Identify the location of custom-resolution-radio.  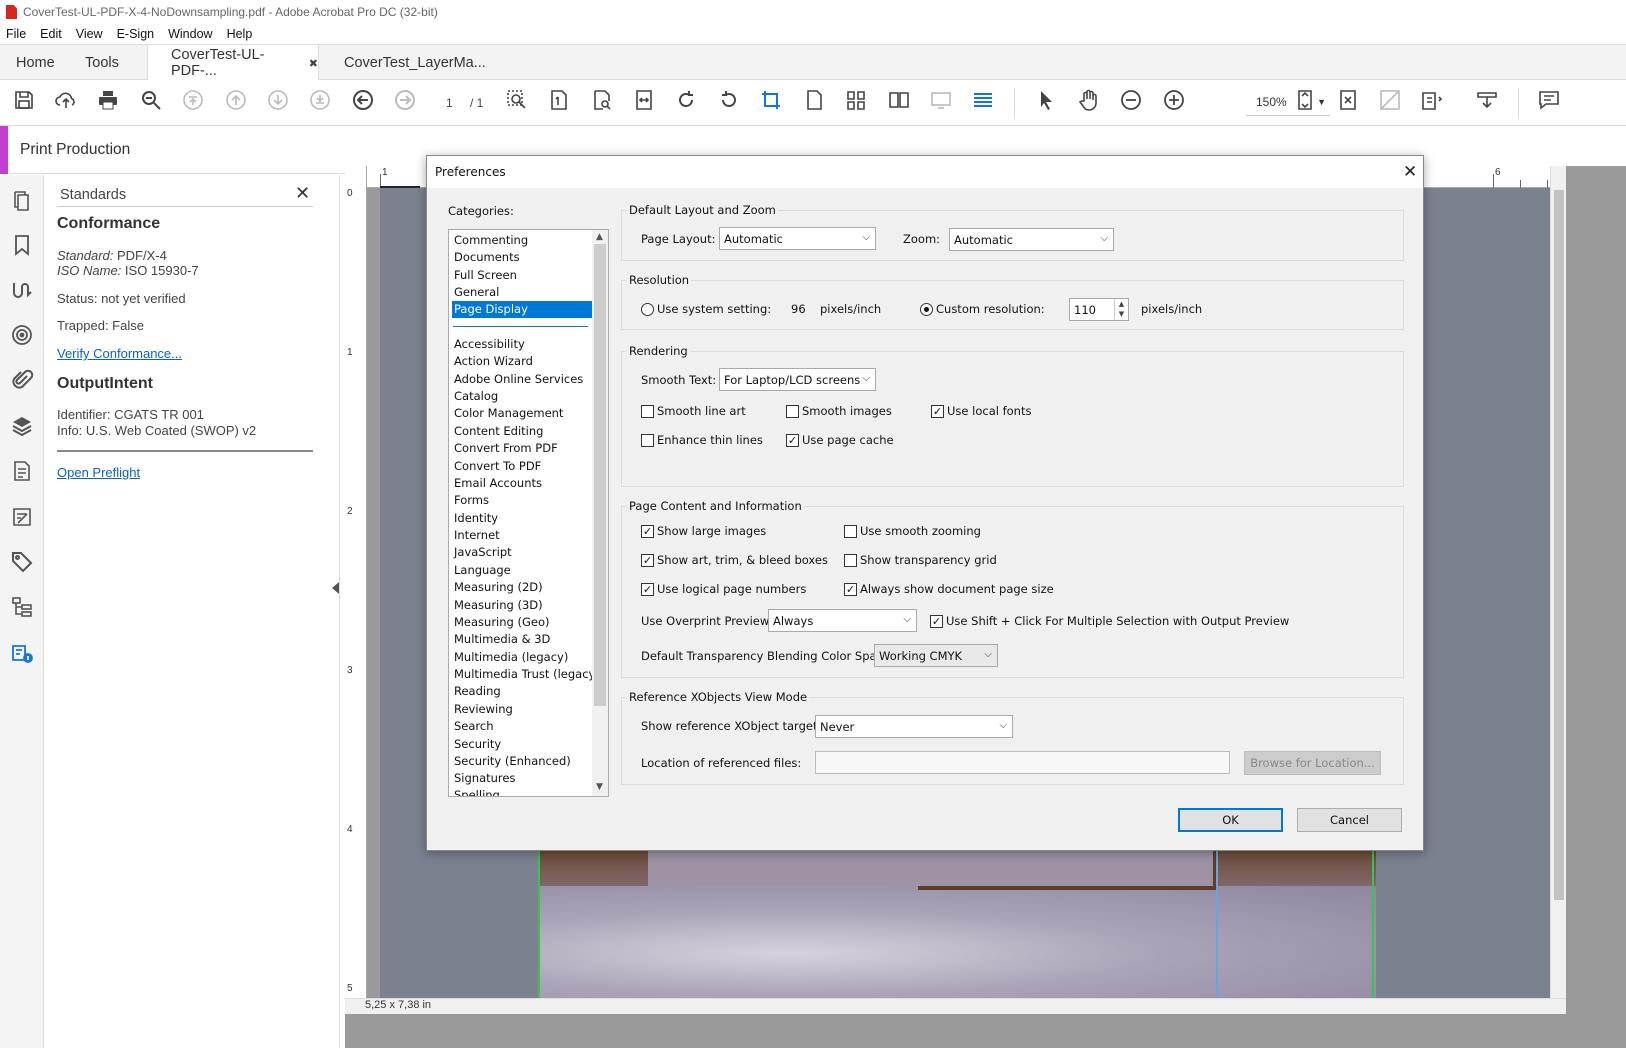
(926, 309).